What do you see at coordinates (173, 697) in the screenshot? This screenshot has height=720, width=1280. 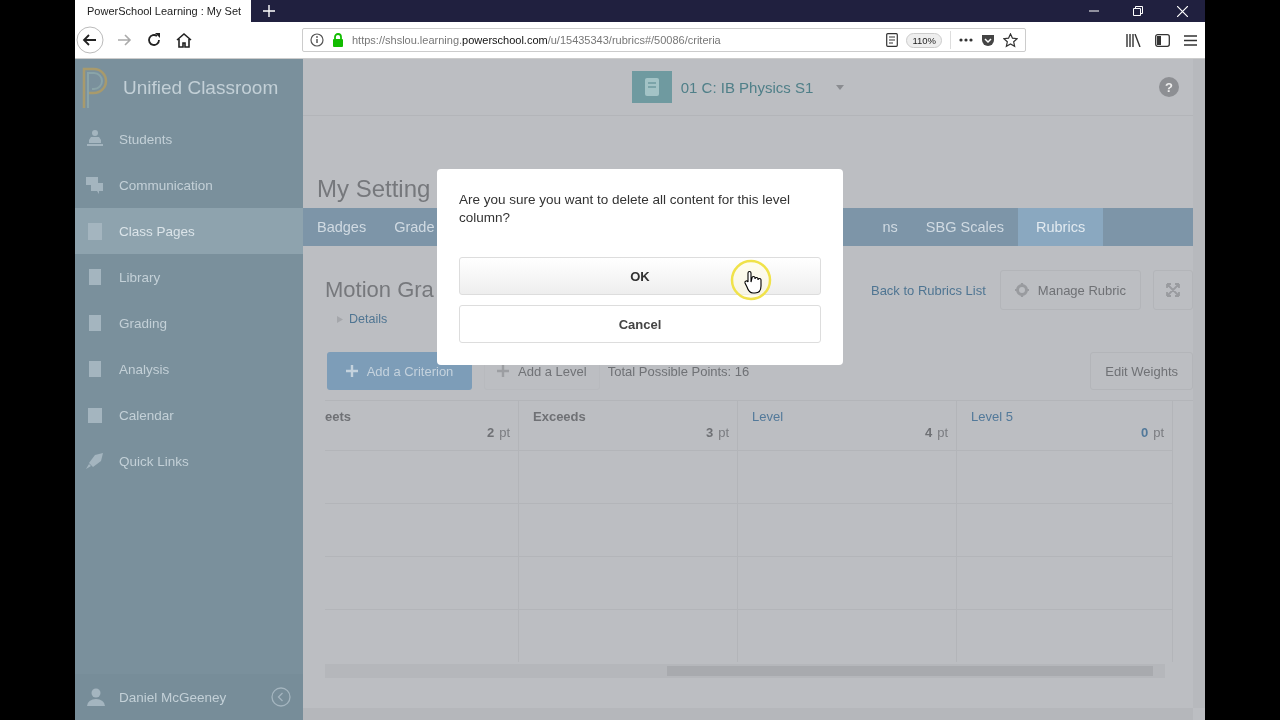 I see `user-name: Daniel McGeeney` at bounding box center [173, 697].